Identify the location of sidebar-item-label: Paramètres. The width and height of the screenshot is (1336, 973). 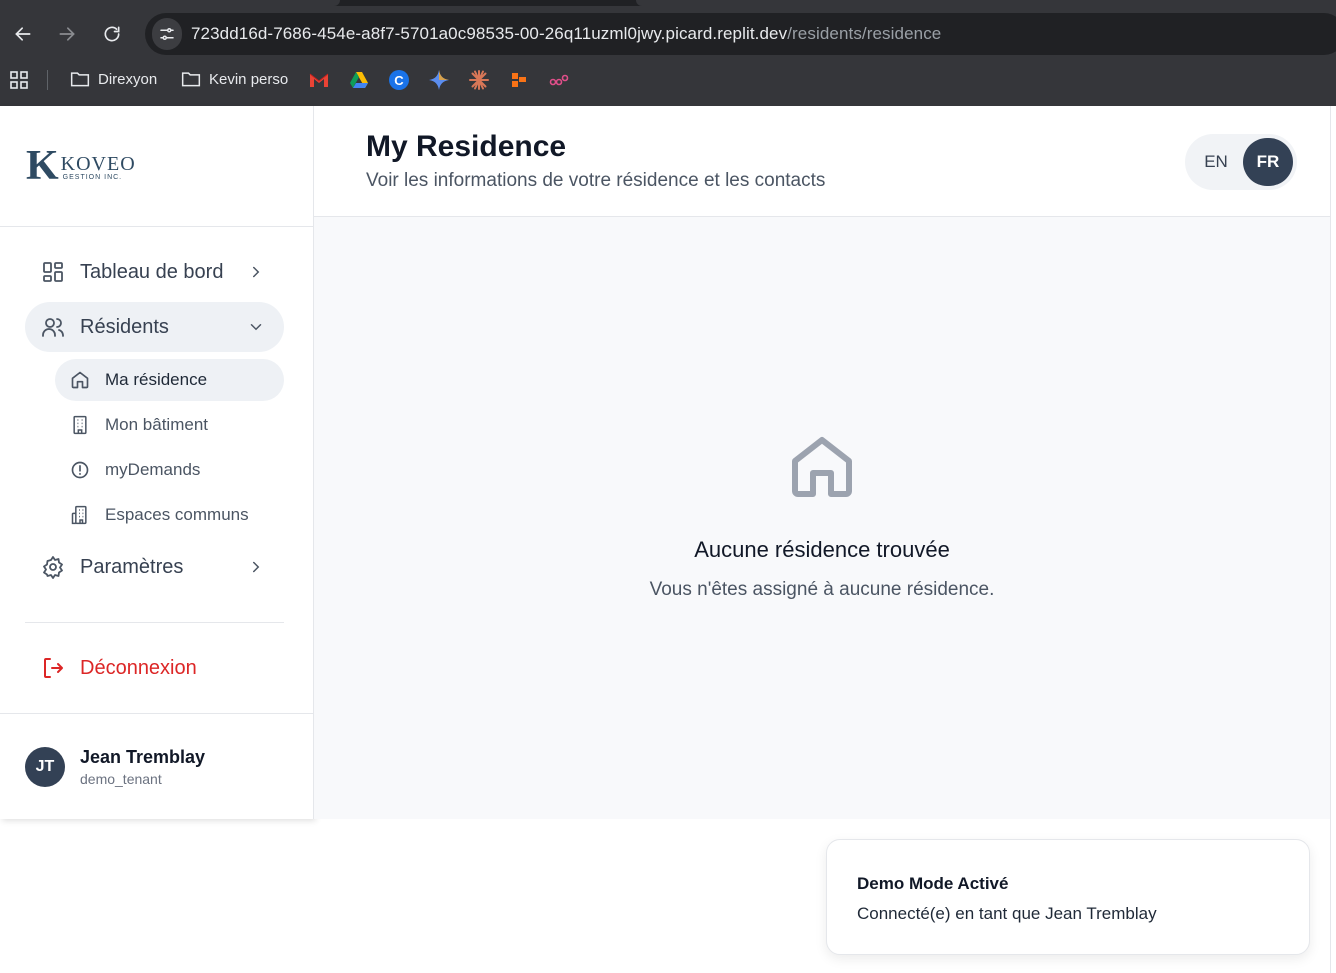
(132, 566).